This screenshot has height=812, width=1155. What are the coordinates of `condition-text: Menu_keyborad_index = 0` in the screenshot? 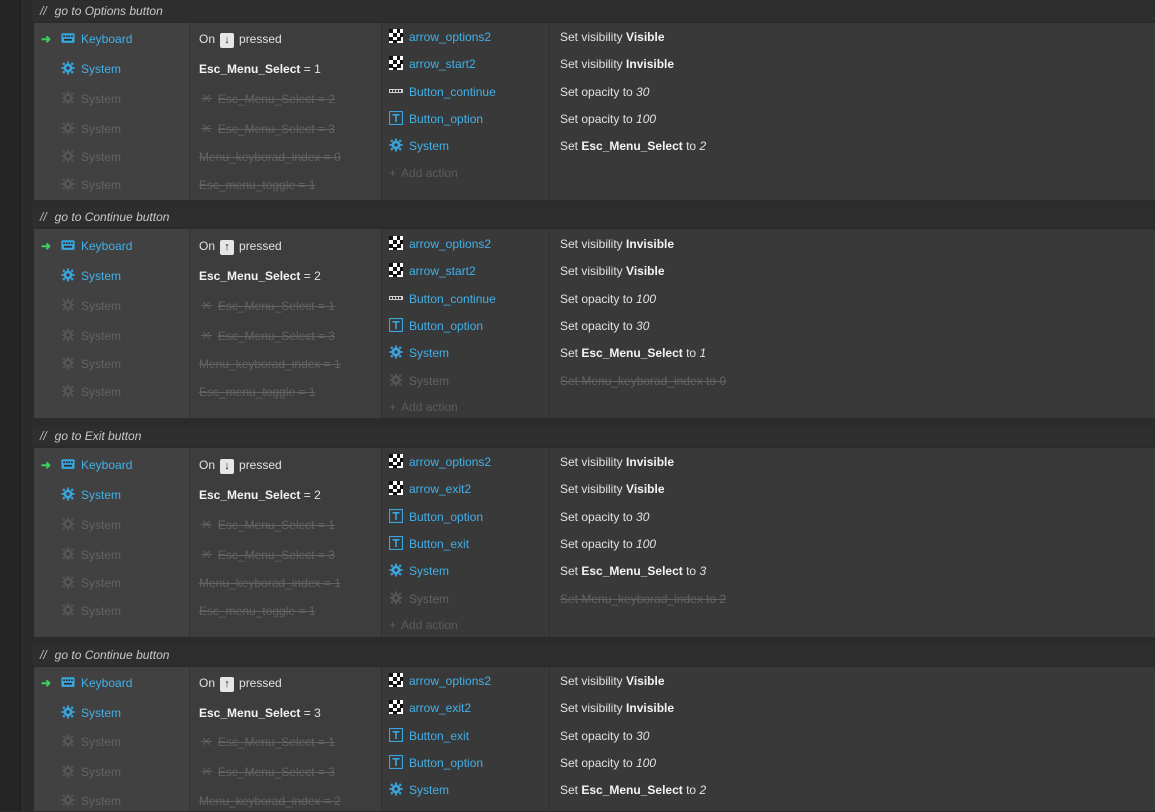 It's located at (270, 157).